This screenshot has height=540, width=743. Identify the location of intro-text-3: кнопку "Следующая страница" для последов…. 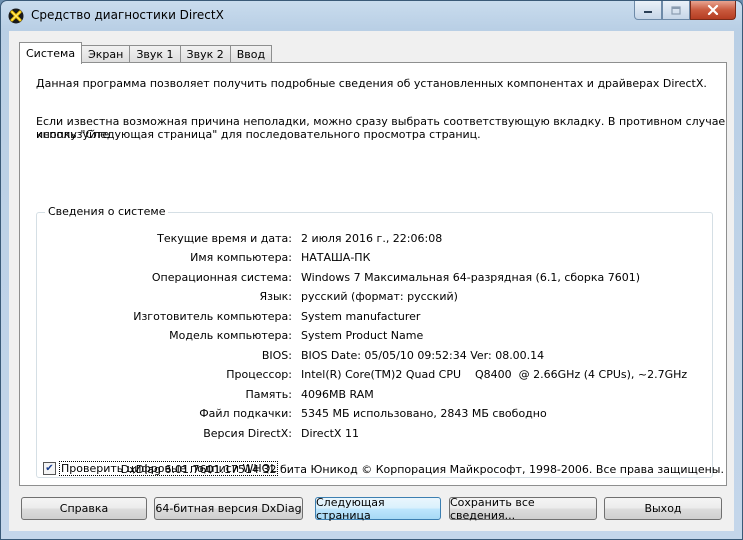
(258, 134).